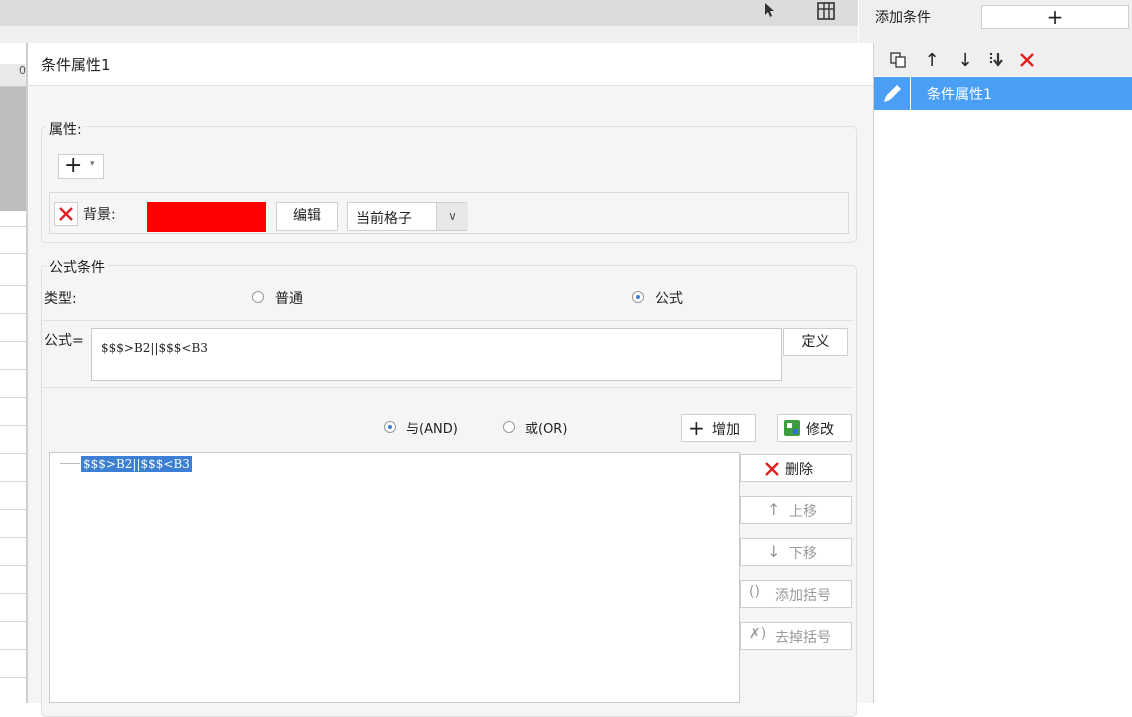 Image resolution: width=1132 pixels, height=717 pixels. What do you see at coordinates (796, 510) in the screenshot?
I see `move-up-button: ↑ 上移` at bounding box center [796, 510].